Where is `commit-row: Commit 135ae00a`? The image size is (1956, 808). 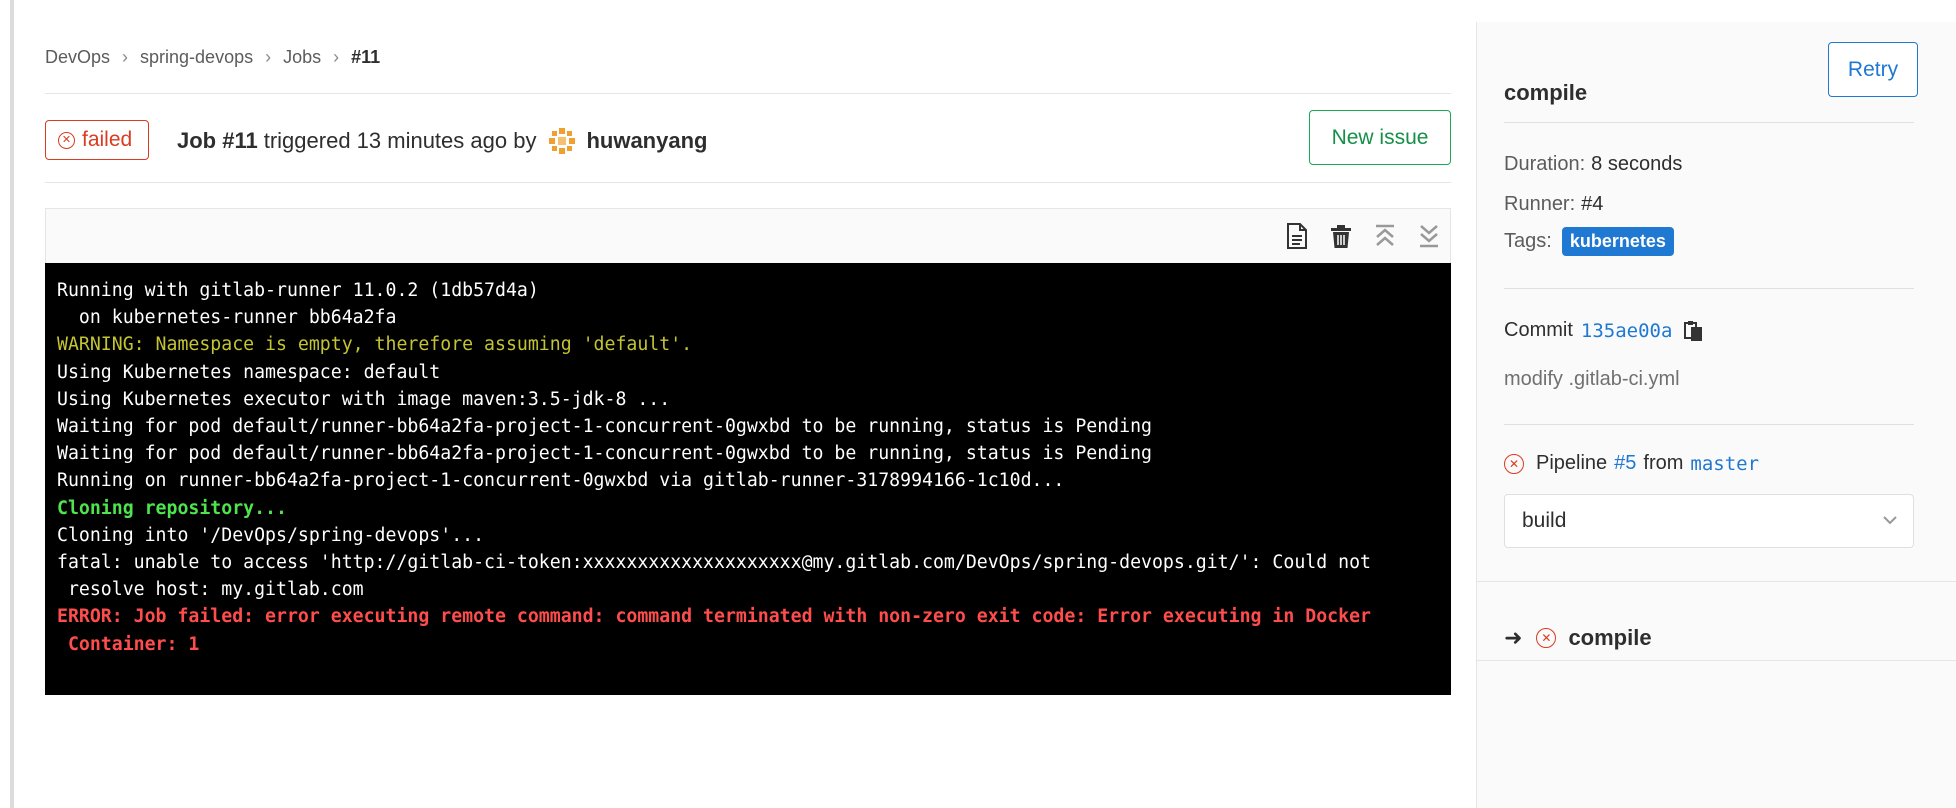 commit-row: Commit 135ae00a is located at coordinates (1604, 330).